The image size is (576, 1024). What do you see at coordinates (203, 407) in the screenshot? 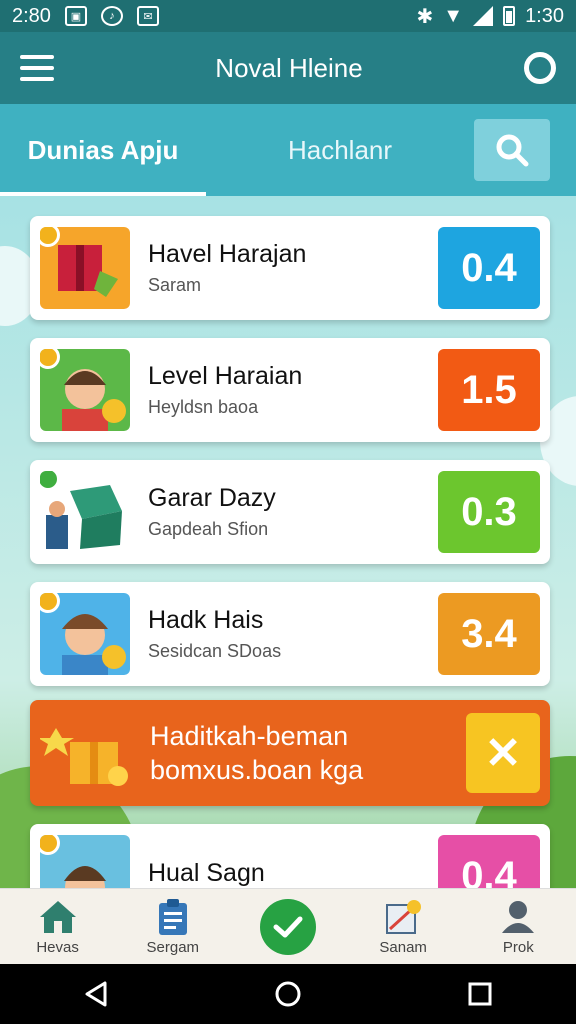
I see `item-subtitle: Heyldsn baoa` at bounding box center [203, 407].